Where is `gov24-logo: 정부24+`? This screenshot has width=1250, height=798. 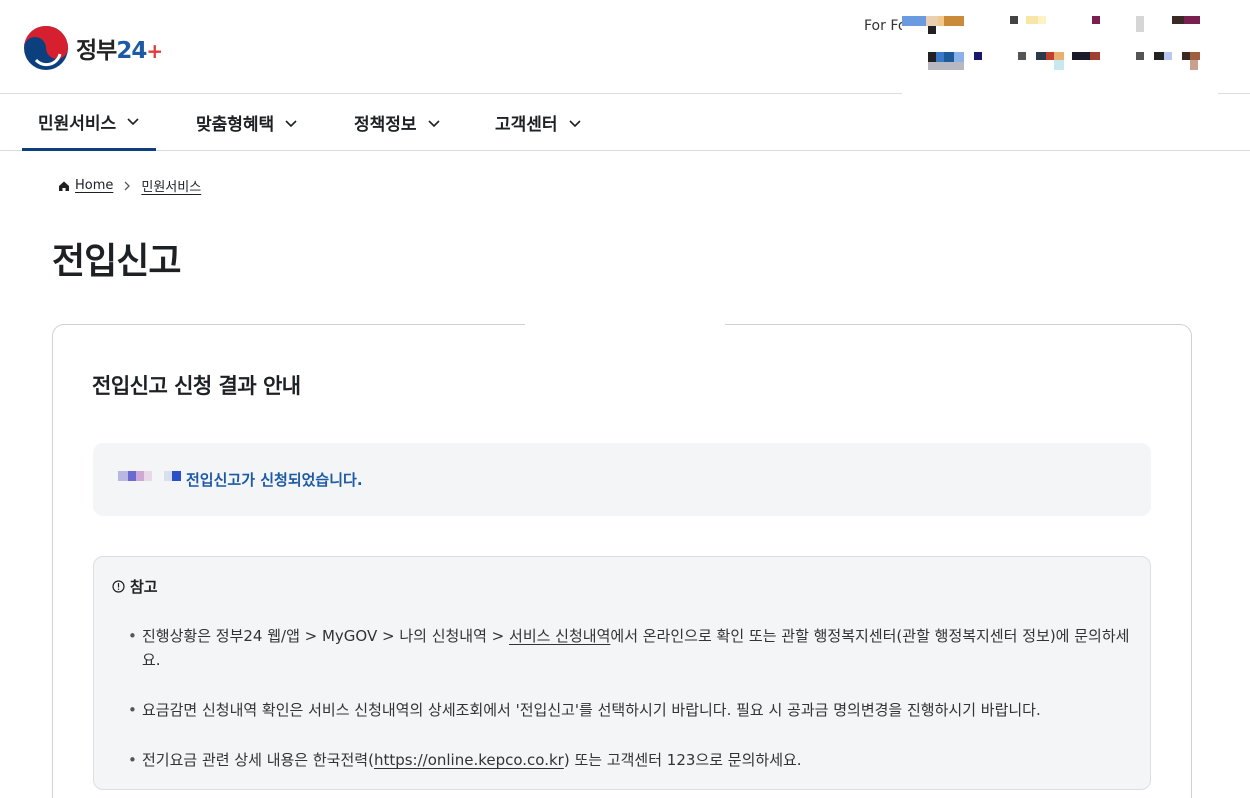
gov24-logo: 정부24+ is located at coordinates (92, 48).